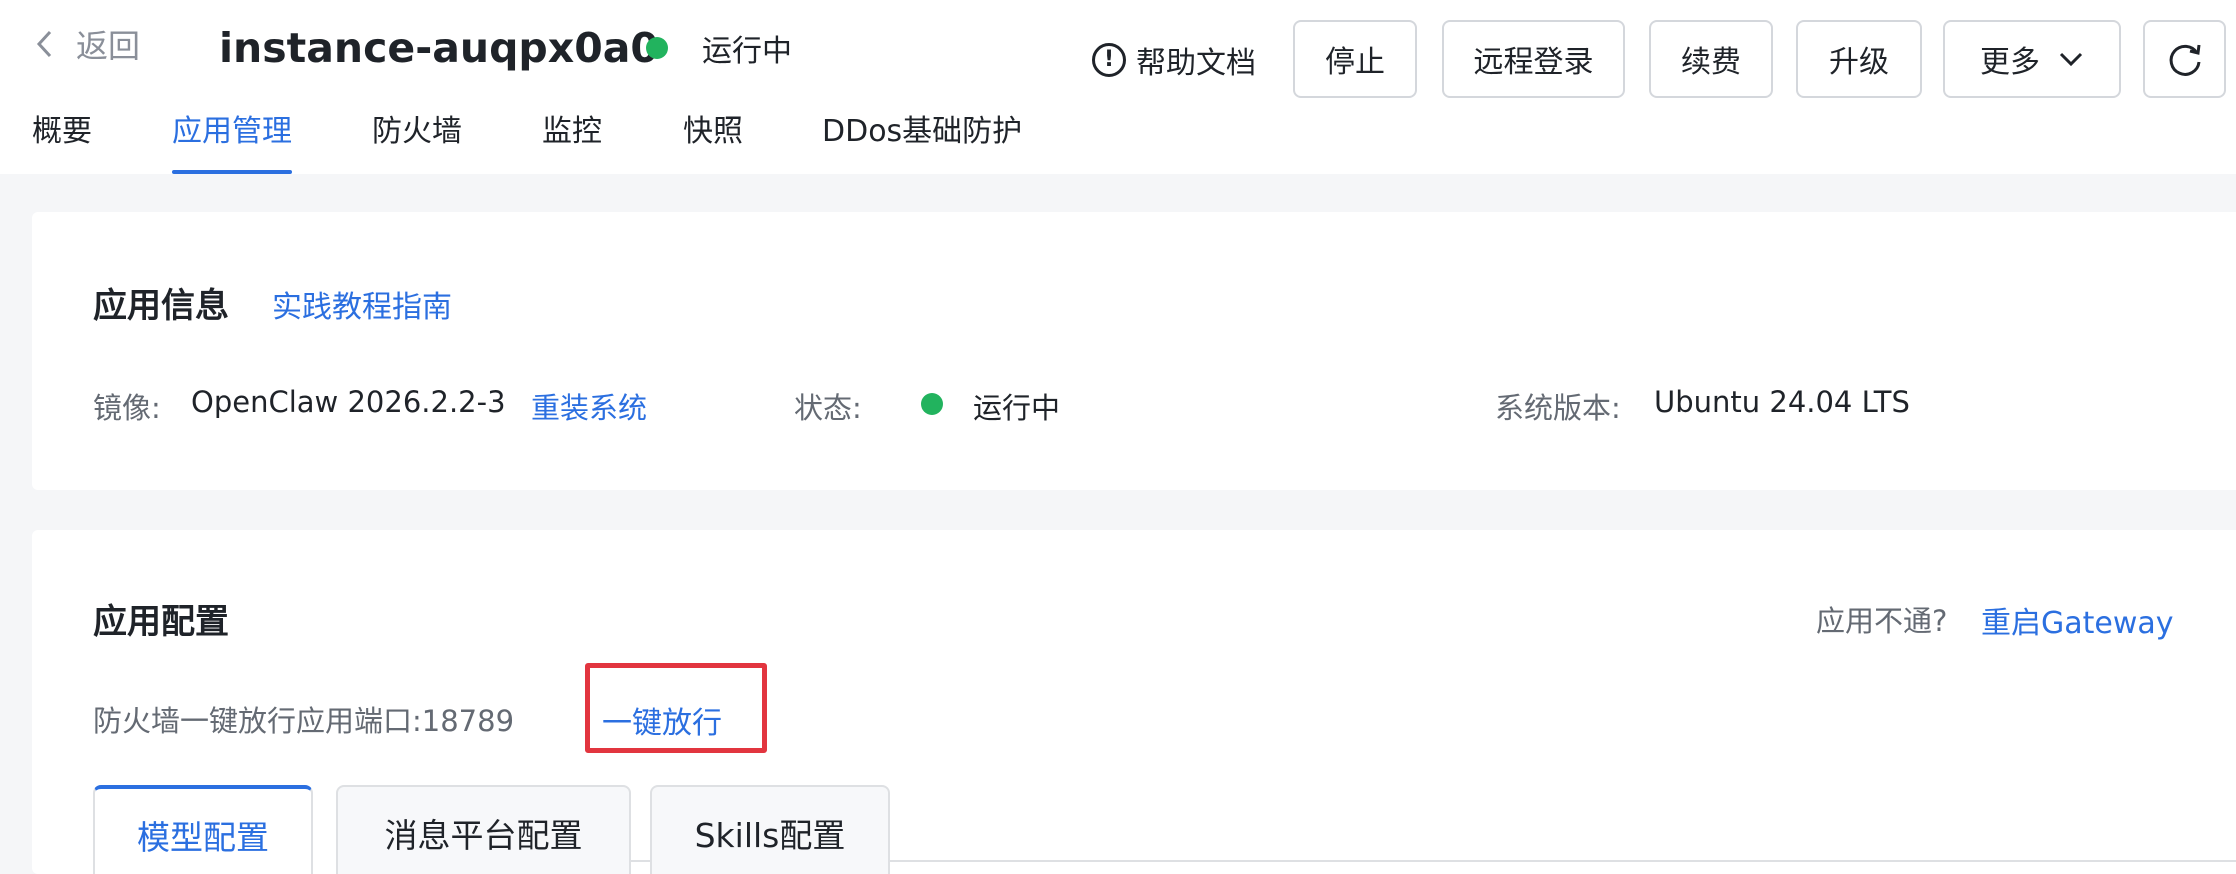  I want to click on app-info-title: 应用信息, so click(161, 306).